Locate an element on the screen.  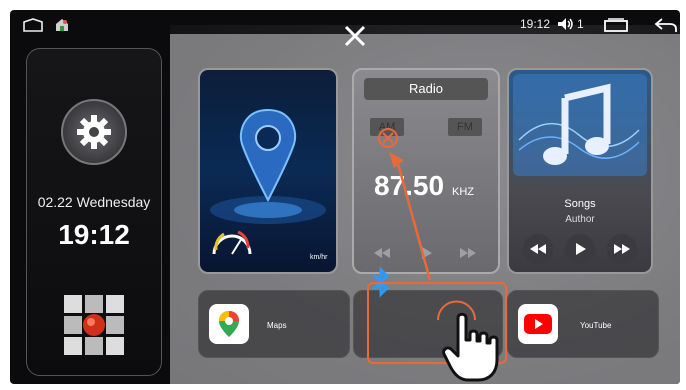
swipe-gesture-arrow is located at coordinates (427, 224).